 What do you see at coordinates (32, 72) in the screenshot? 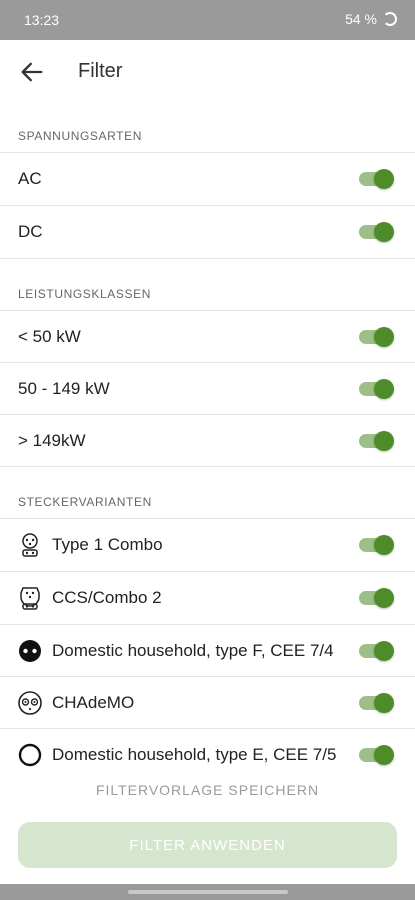
I see `back-arrow-icon` at bounding box center [32, 72].